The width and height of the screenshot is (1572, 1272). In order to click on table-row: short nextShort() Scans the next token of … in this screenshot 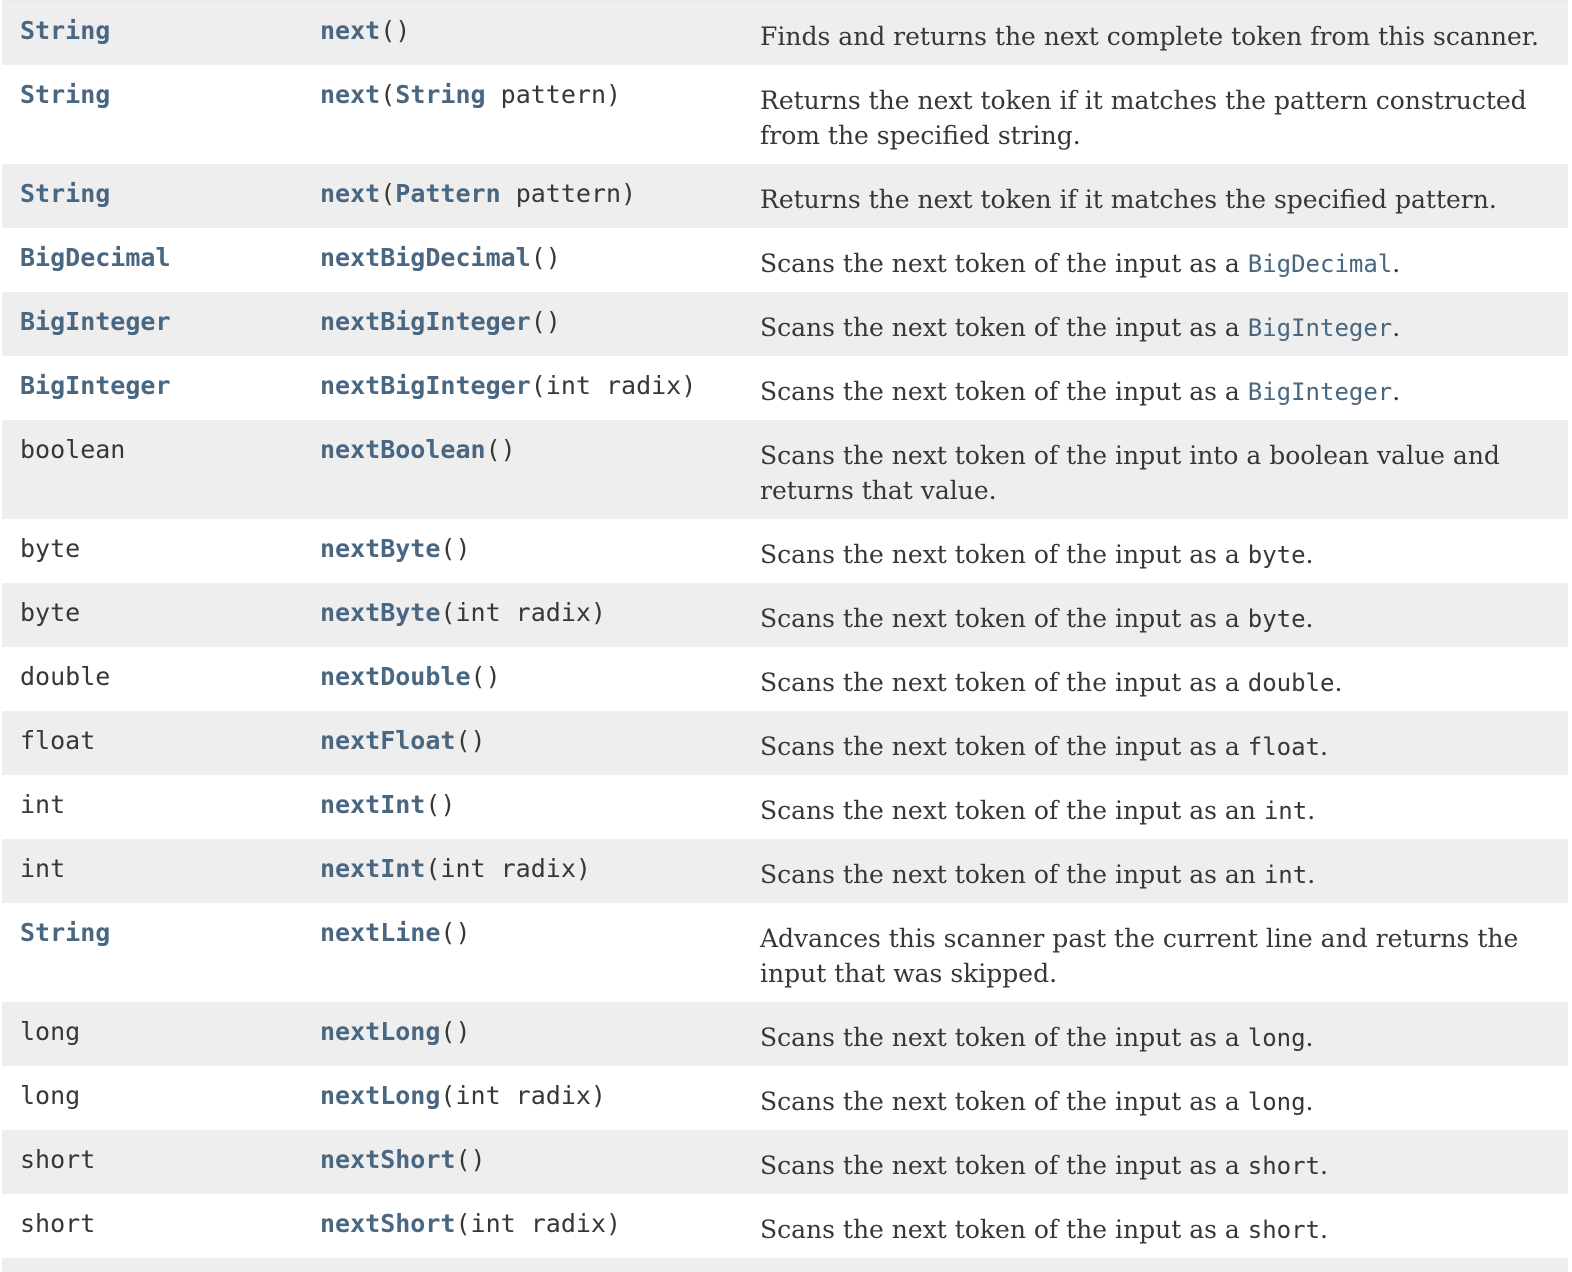, I will do `click(785, 1162)`.